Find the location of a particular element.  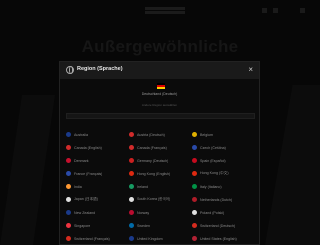

region-option: Singapore is located at coordinates (97, 225).